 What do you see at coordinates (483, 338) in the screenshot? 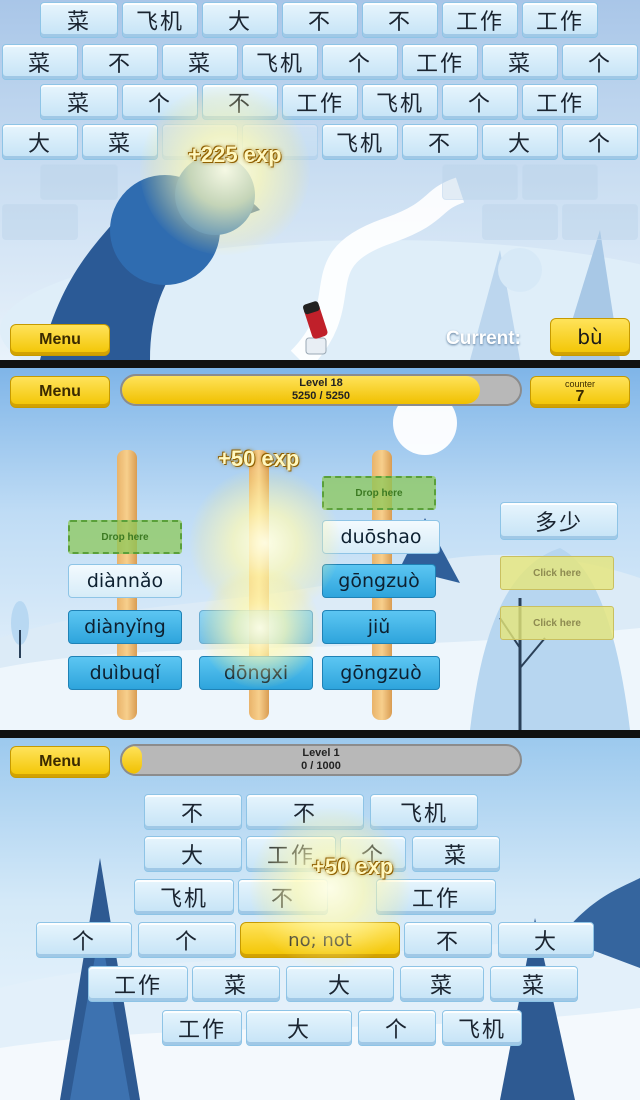
I see `current-label: Current:` at bounding box center [483, 338].